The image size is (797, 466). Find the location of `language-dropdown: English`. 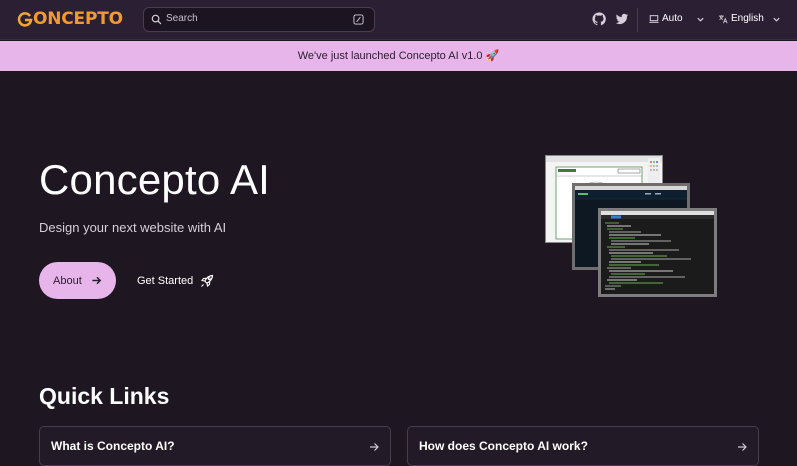

language-dropdown: English is located at coordinates (741, 18).